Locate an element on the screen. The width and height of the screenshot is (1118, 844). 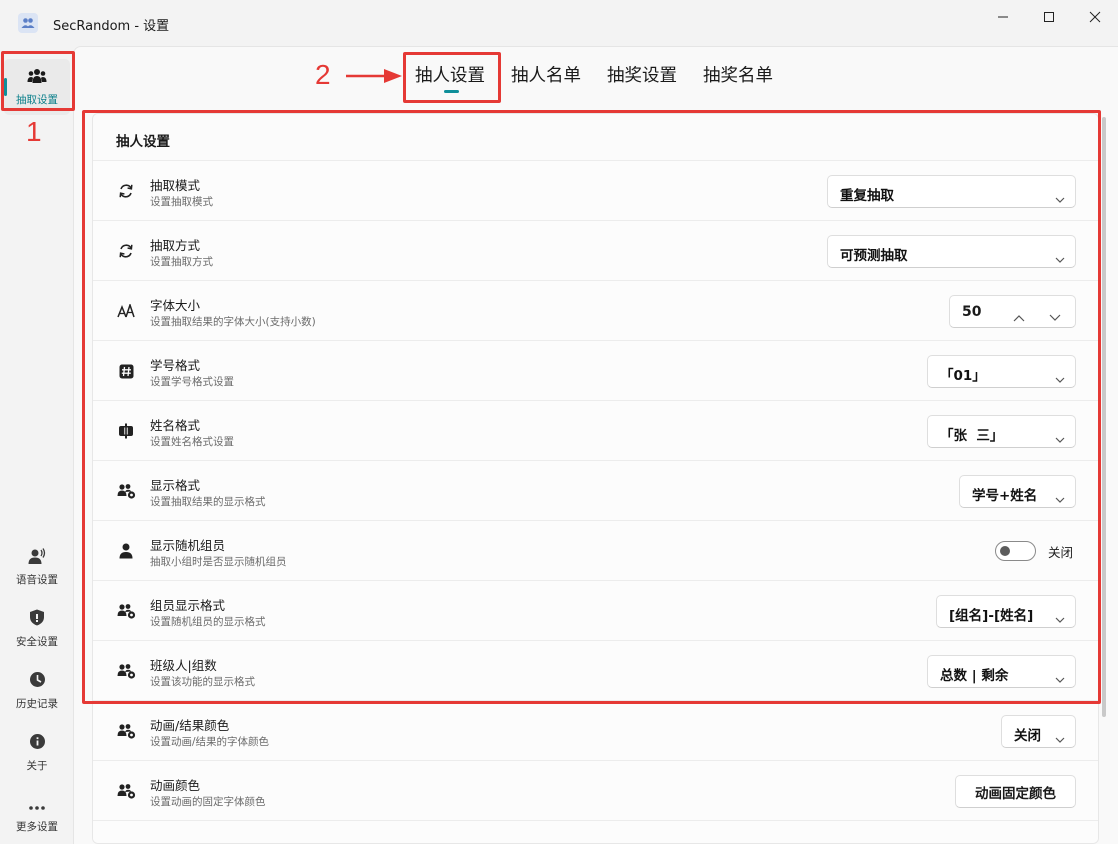
setting-row-animation-result-color: 动画/结果颜色 设置动画/结果的字体颜色 关闭 is located at coordinates (595, 731).